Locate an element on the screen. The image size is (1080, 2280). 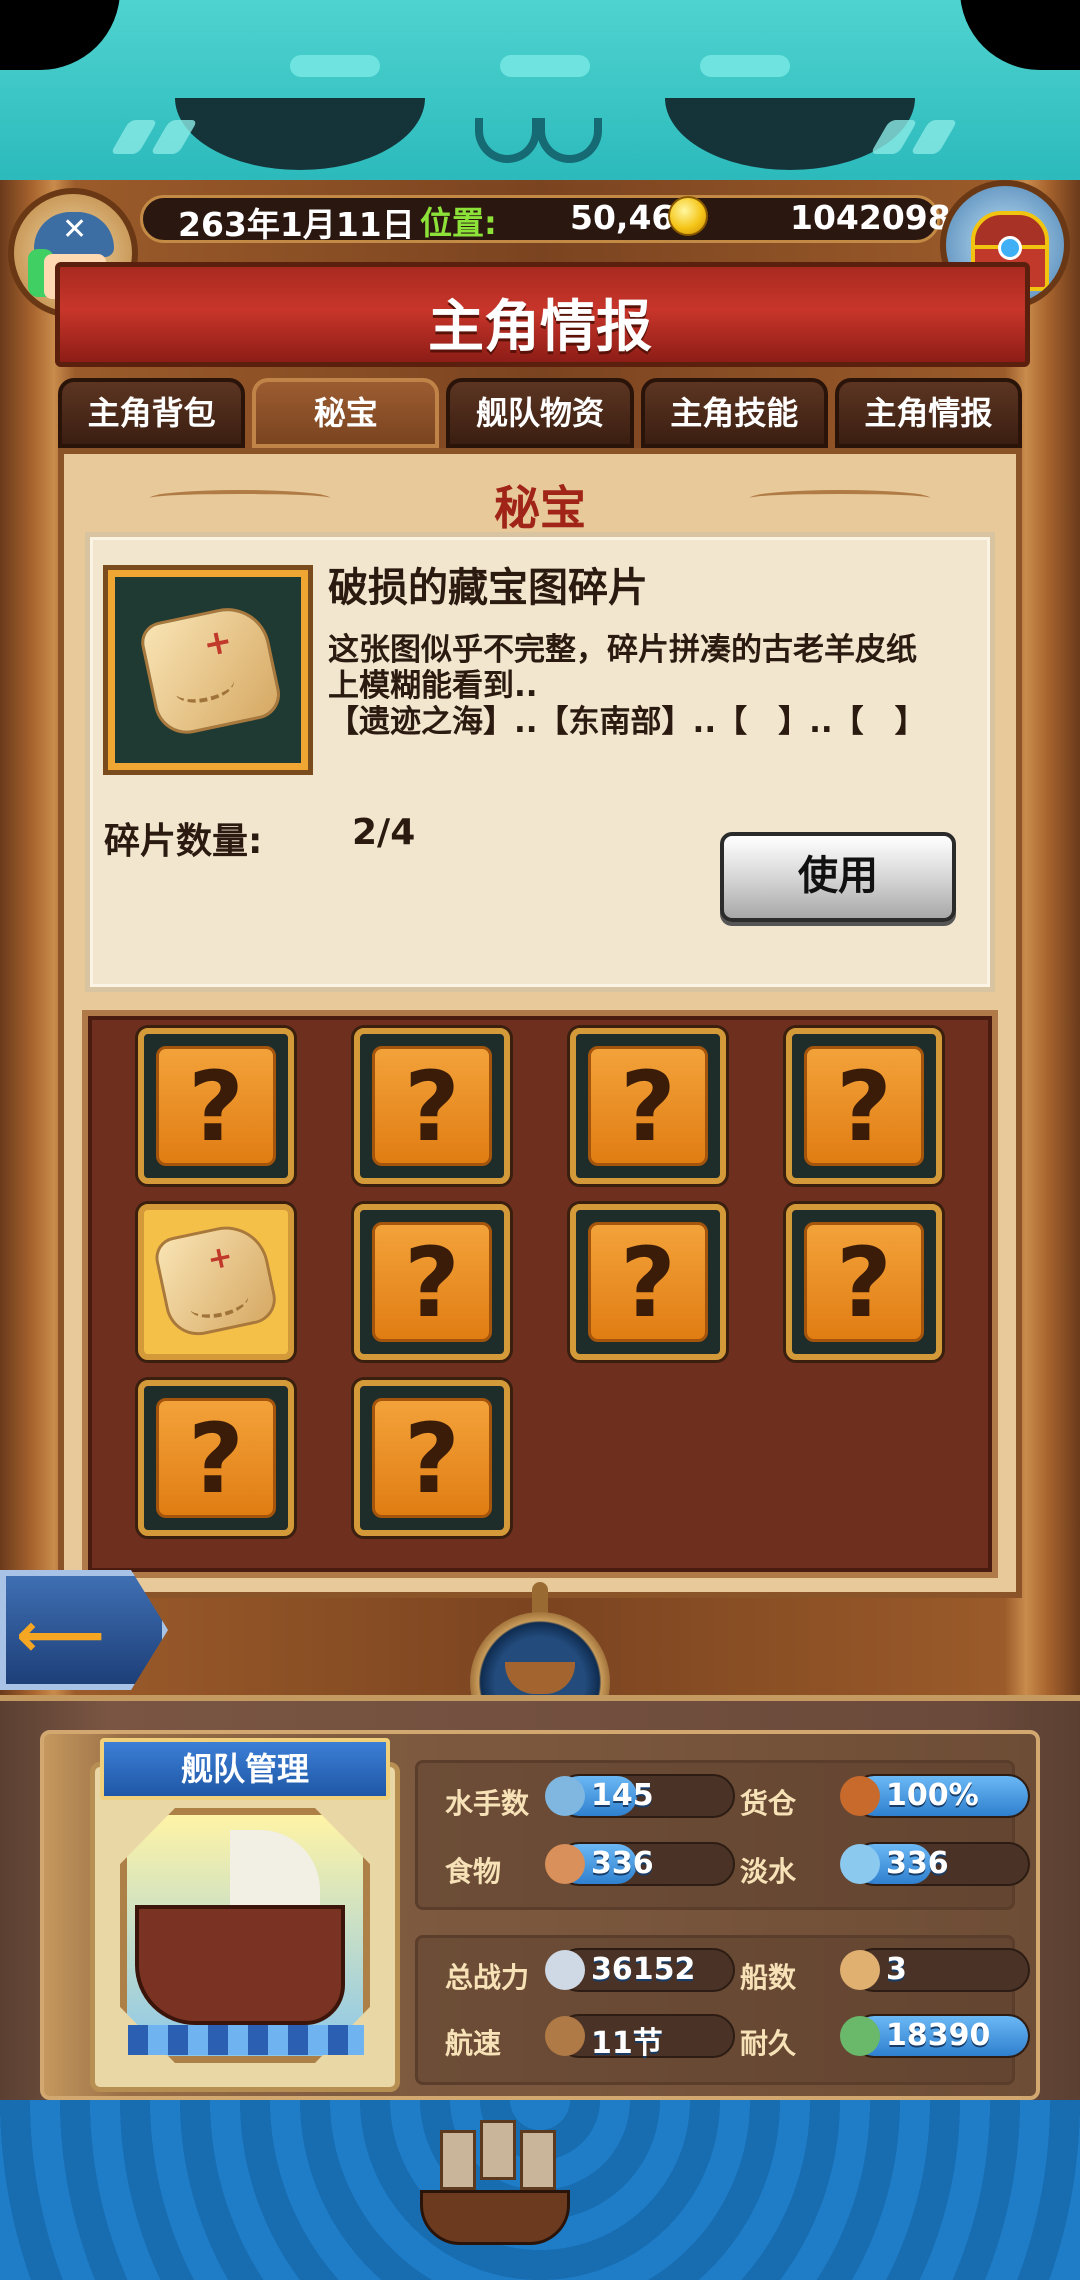
position-value: 50,46 is located at coordinates (622, 217).